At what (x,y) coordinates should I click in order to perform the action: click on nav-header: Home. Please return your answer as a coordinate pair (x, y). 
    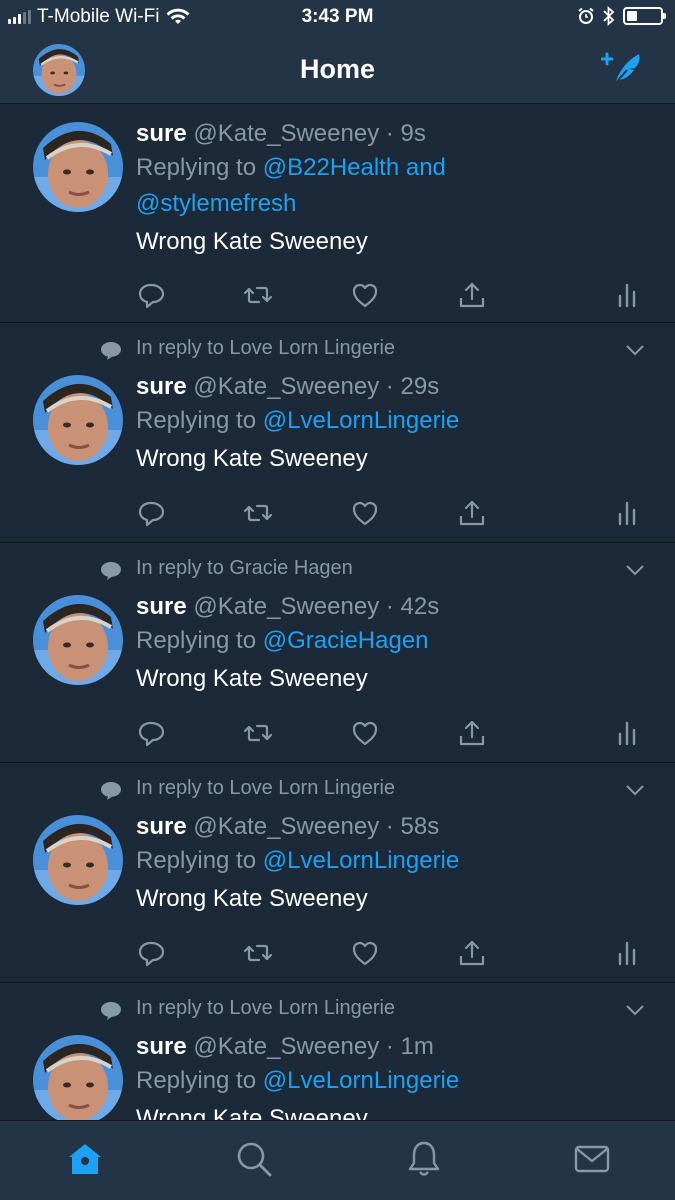
    Looking at the image, I should click on (337, 69).